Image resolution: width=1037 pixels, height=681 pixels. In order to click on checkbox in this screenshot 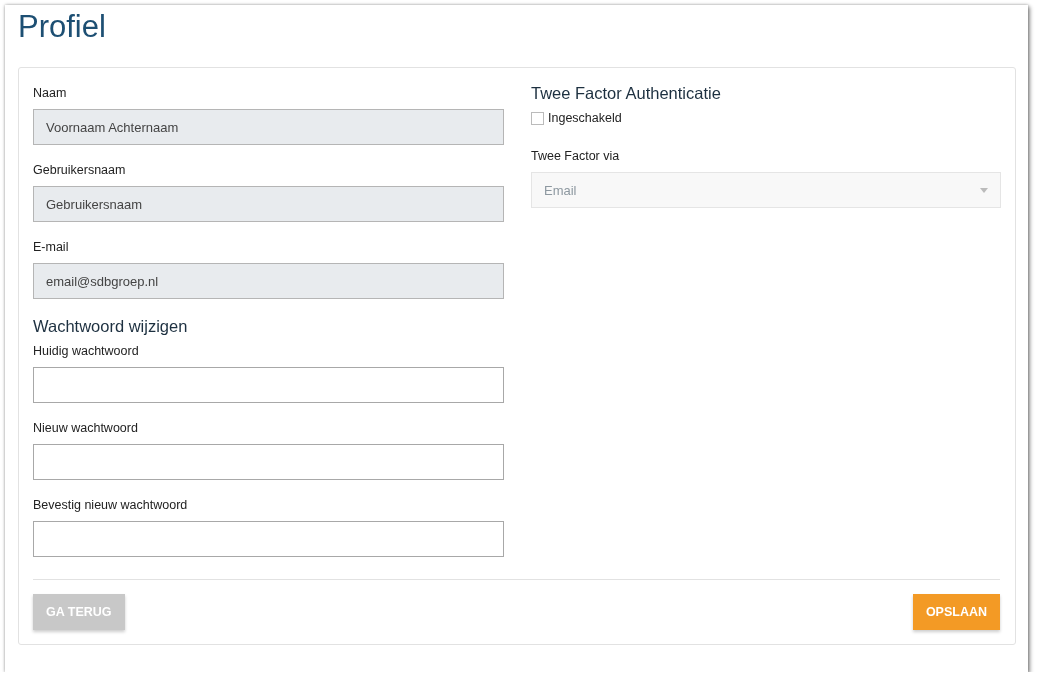, I will do `click(537, 118)`.